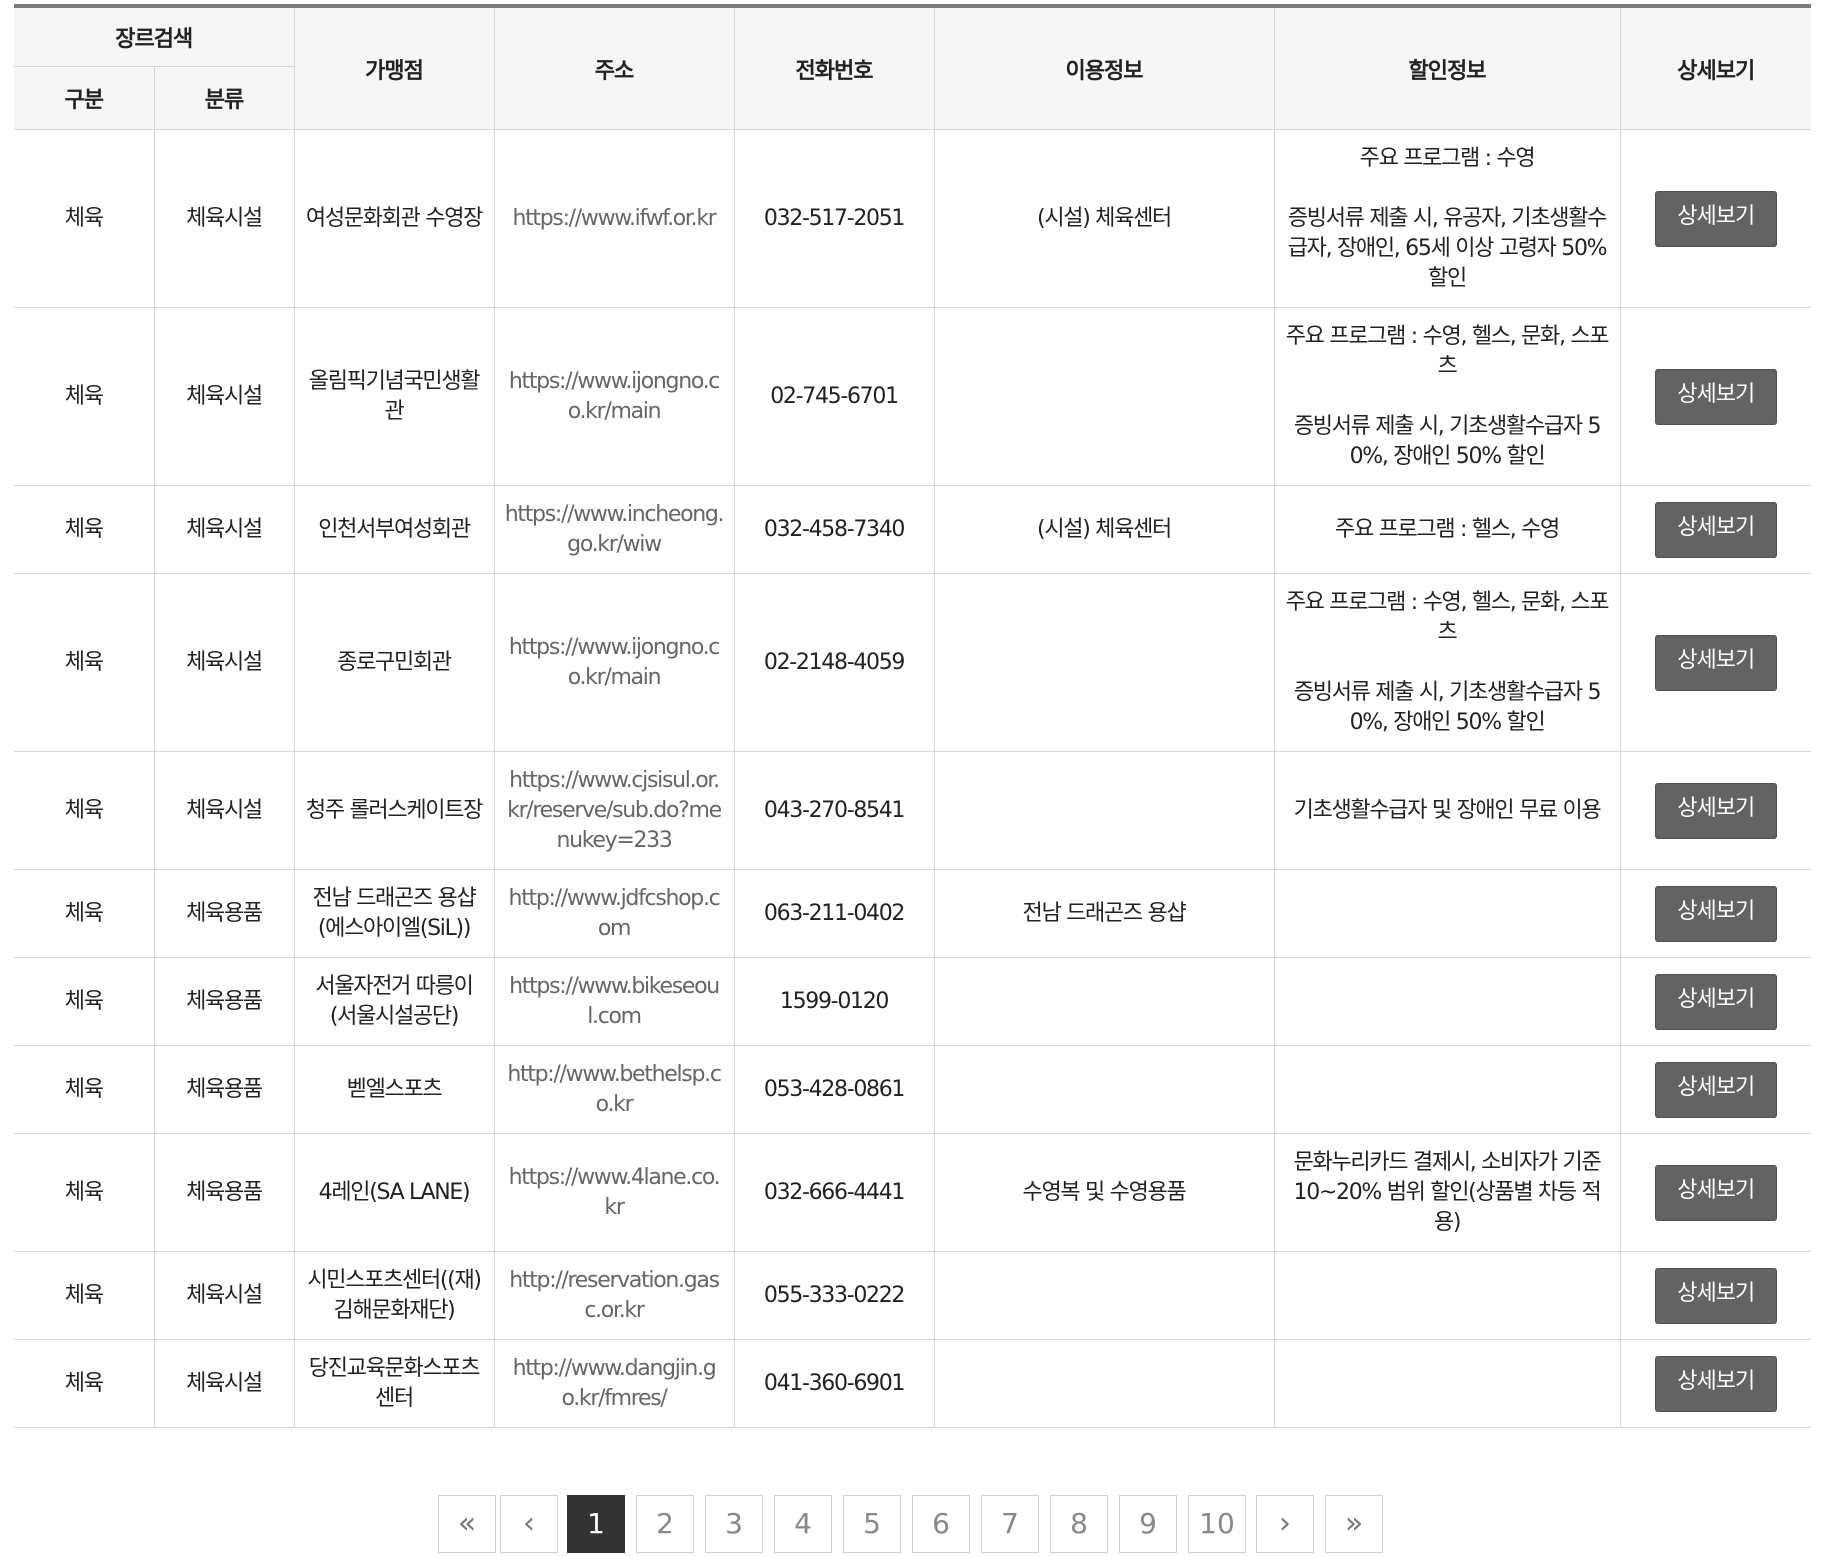  What do you see at coordinates (1079, 1524) in the screenshot?
I see `page-8-button: 8` at bounding box center [1079, 1524].